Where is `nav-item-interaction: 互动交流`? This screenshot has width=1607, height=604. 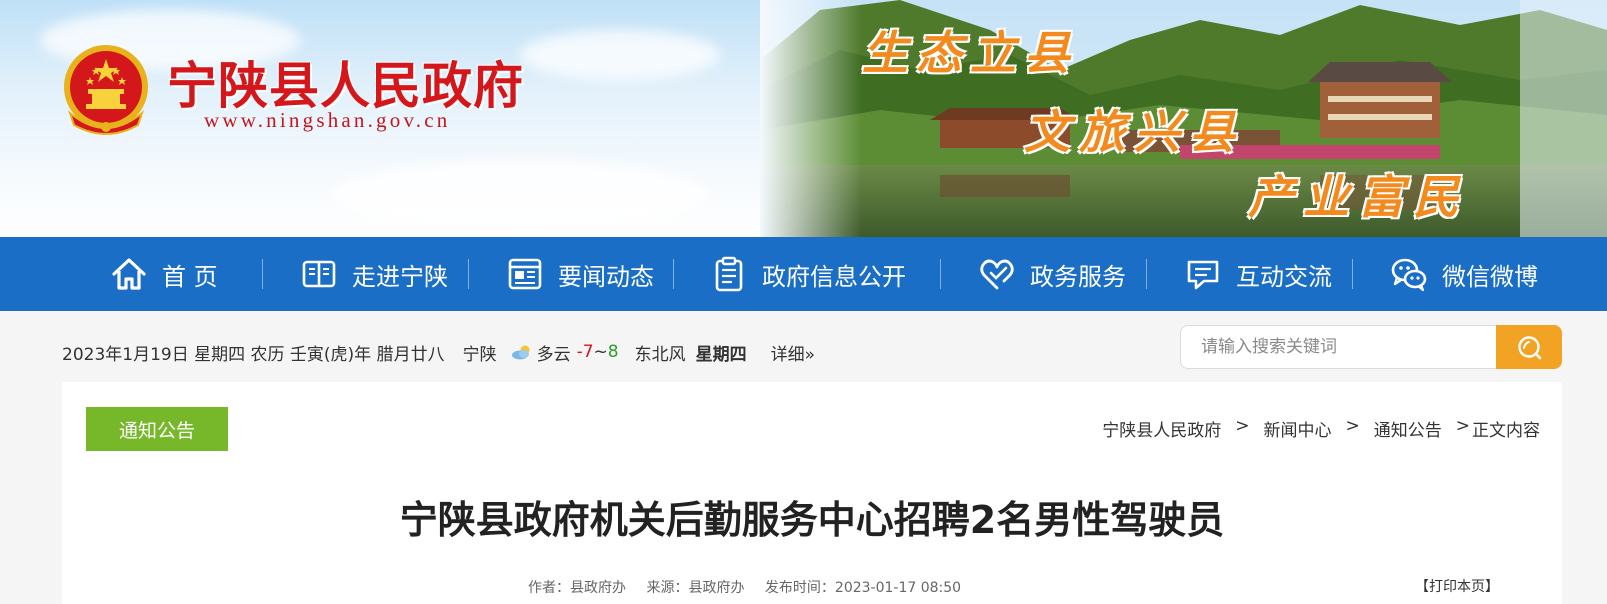 nav-item-interaction: 互动交流 is located at coordinates (1258, 274).